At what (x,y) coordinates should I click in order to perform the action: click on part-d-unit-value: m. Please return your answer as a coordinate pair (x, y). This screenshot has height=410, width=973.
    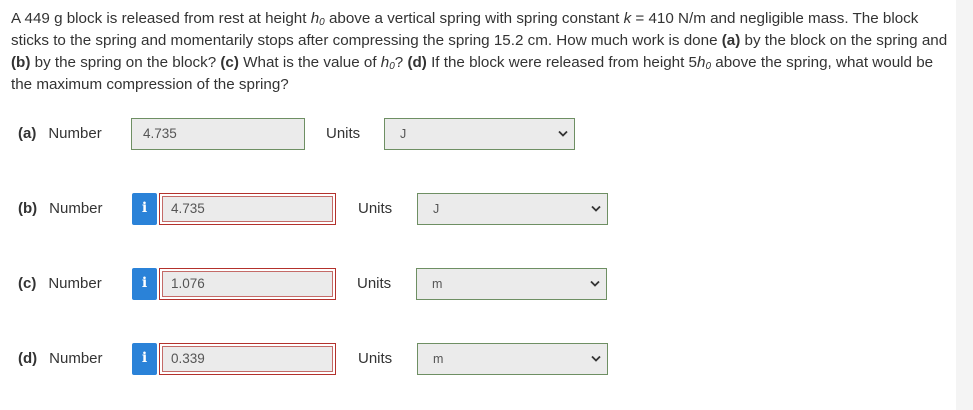
    Looking at the image, I should click on (438, 359).